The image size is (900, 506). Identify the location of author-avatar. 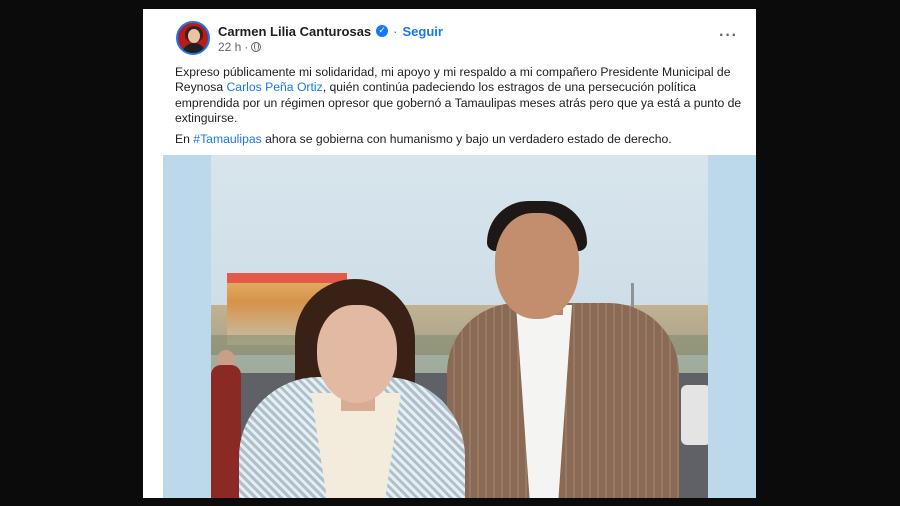
(193, 38).